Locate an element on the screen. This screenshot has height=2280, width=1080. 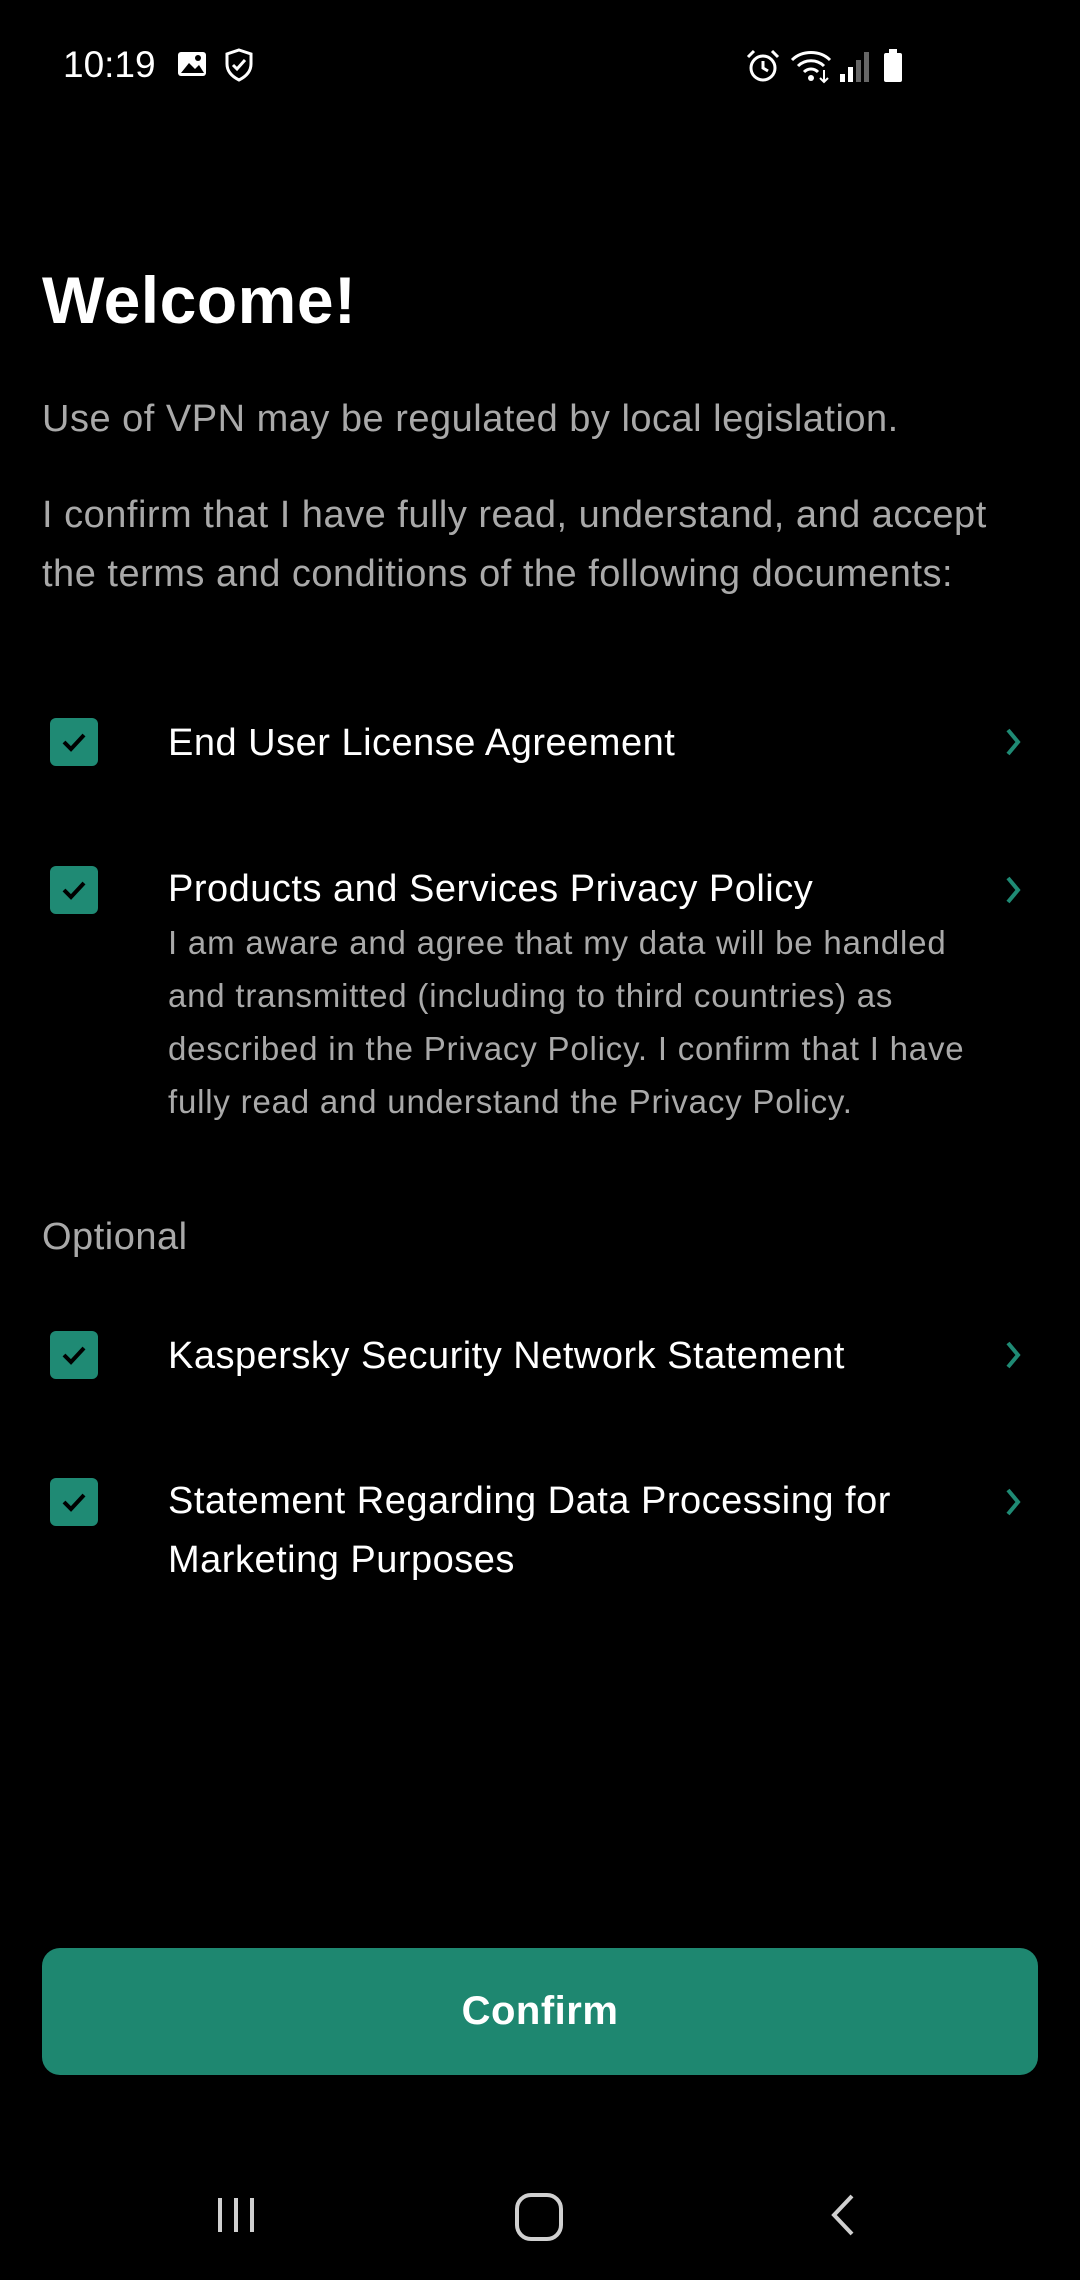
wifi-icon is located at coordinates (811, 67).